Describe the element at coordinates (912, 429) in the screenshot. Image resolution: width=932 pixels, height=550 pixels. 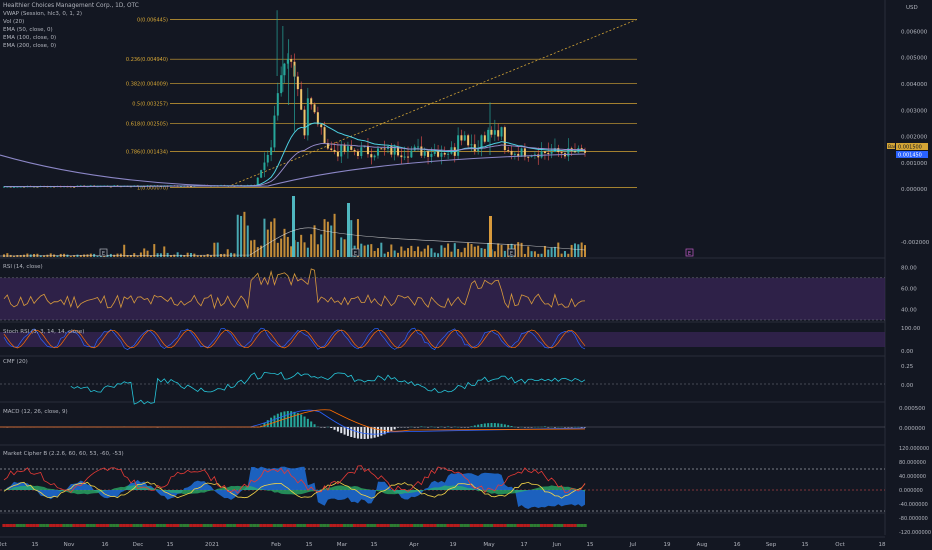
I see `macd-axis-label: 0.000000` at that location.